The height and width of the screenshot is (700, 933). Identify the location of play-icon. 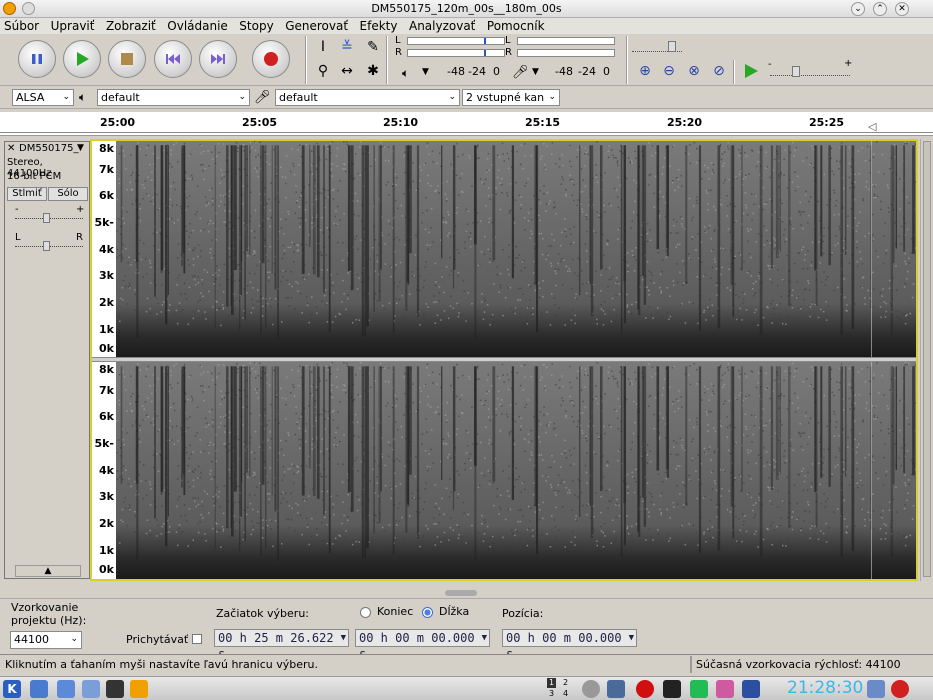
(82, 59).